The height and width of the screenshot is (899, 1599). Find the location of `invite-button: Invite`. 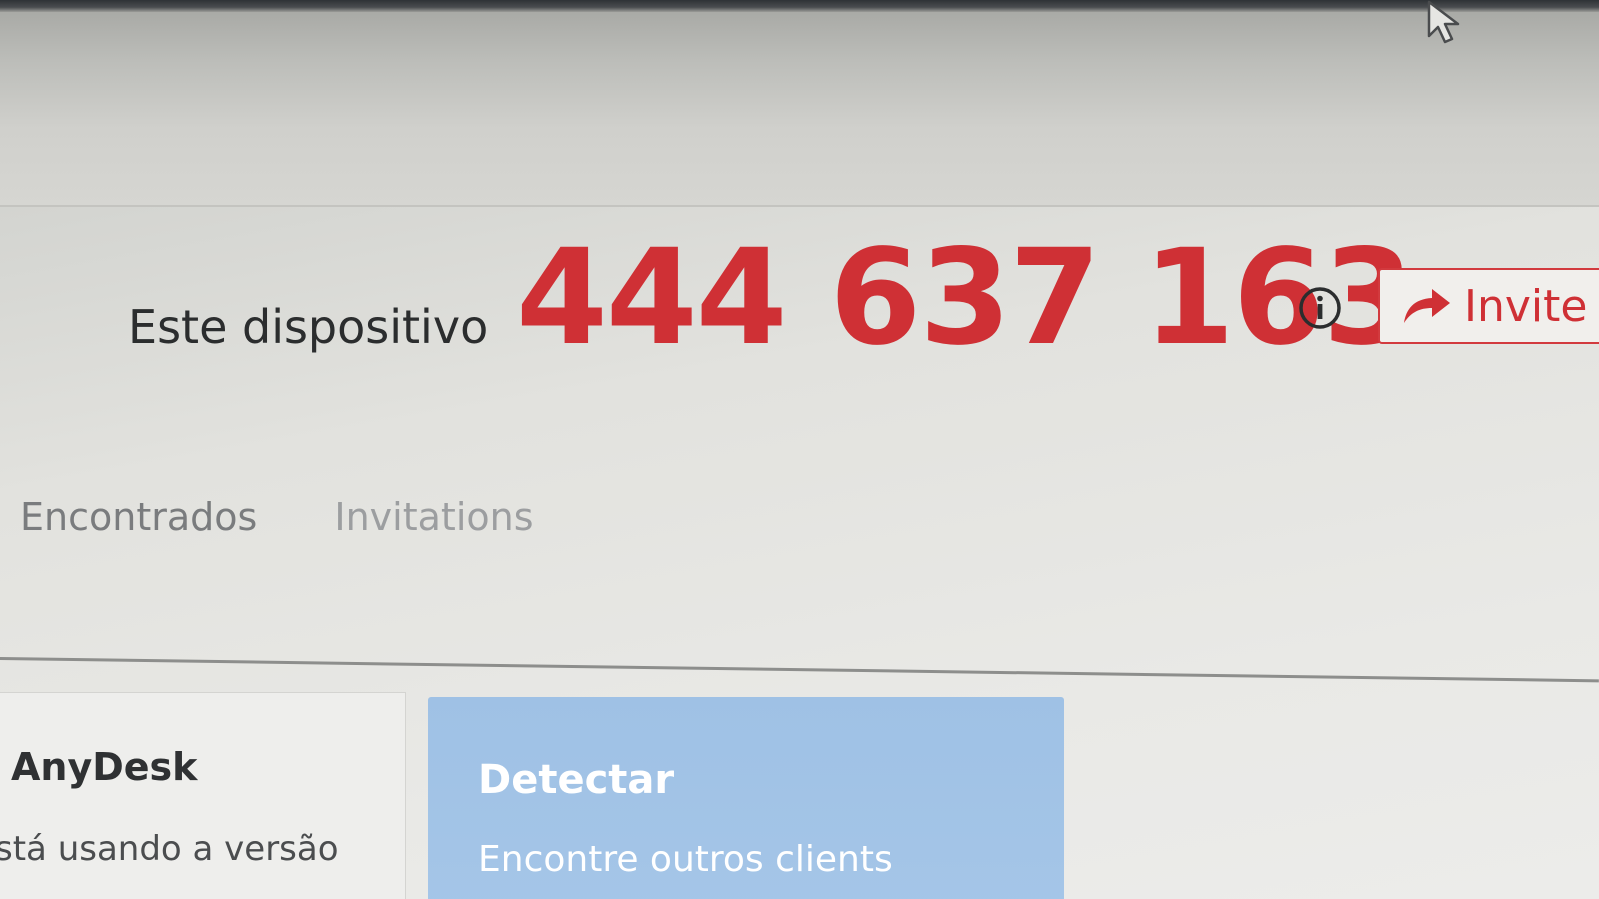

invite-button: Invite is located at coordinates (1488, 306).